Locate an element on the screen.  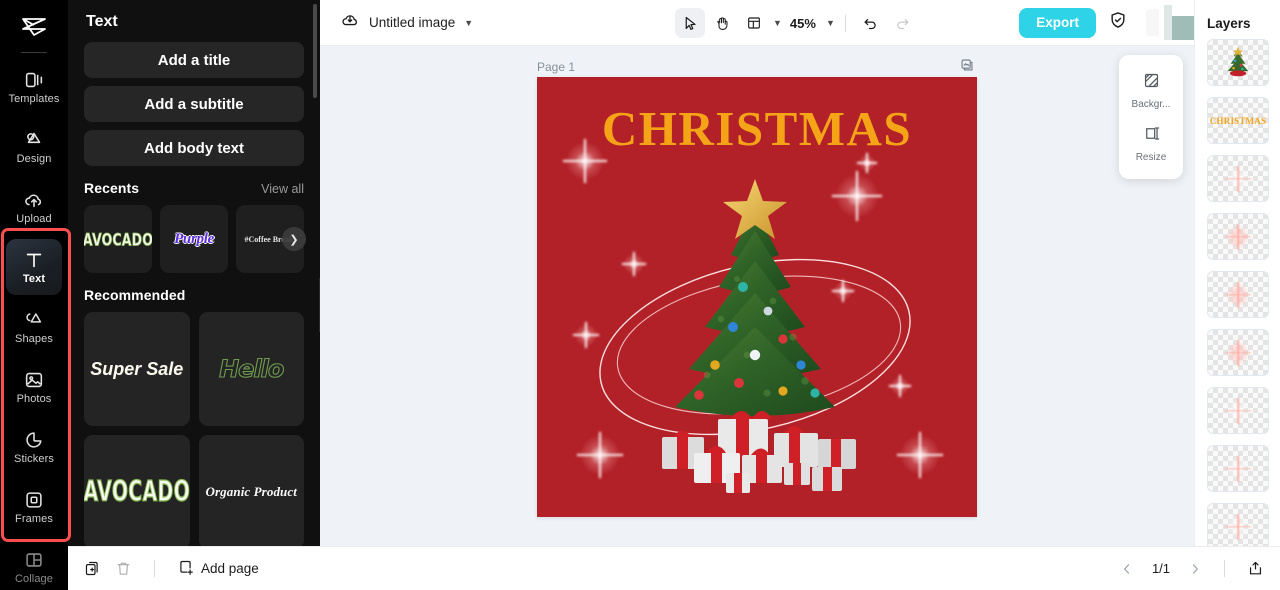
layout-chevron-down-icon: ▼ is located at coordinates (777, 23).